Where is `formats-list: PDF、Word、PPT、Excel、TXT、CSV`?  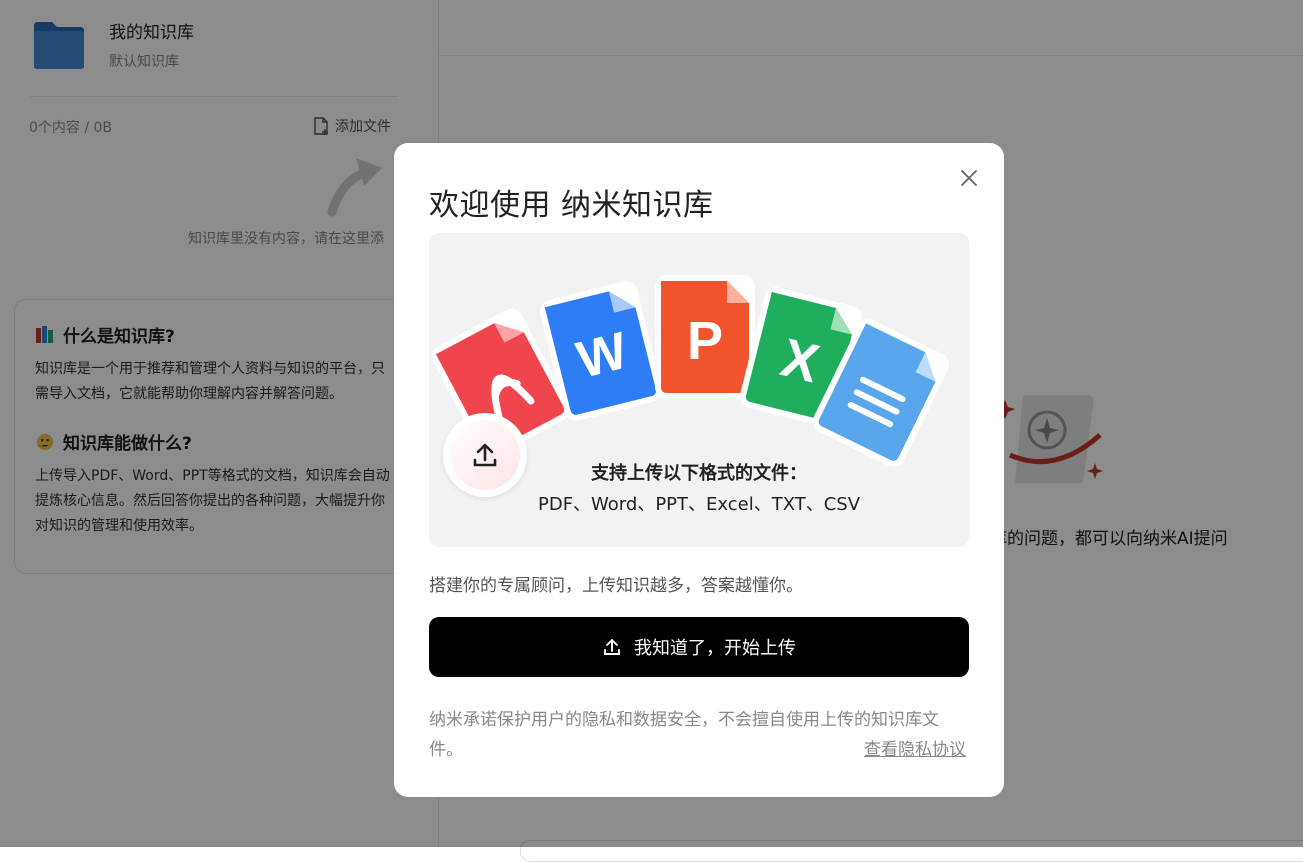 formats-list: PDF、Word、PPT、Excel、TXT、CSV is located at coordinates (699, 504).